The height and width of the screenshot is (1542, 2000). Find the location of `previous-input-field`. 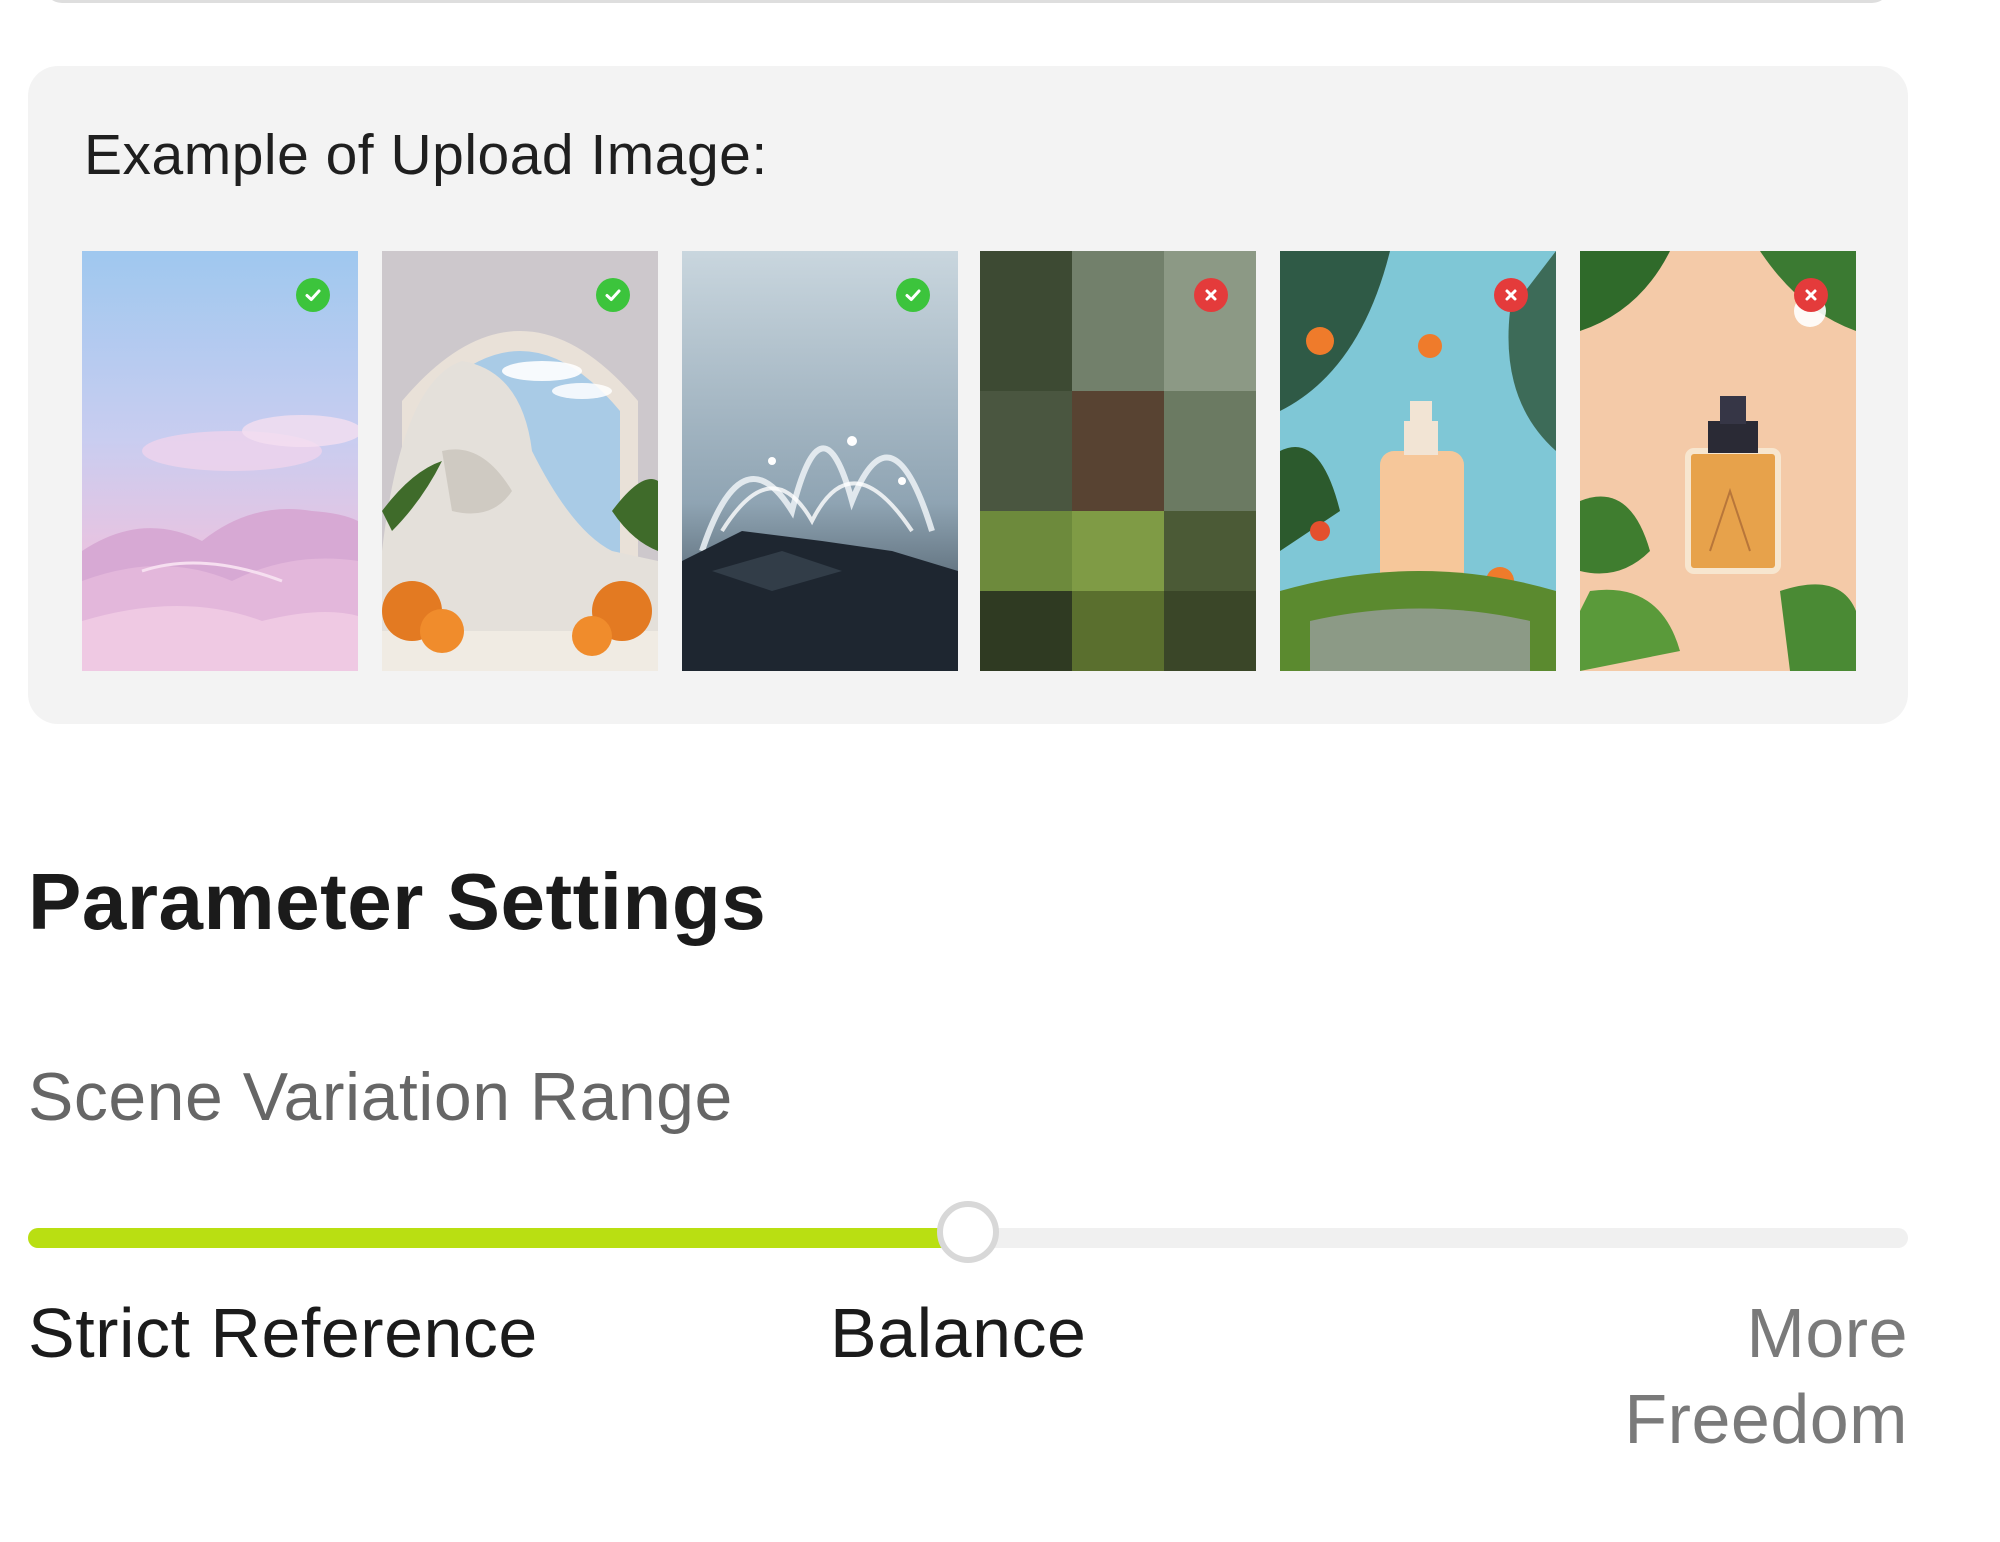

previous-input-field is located at coordinates (967, 1).